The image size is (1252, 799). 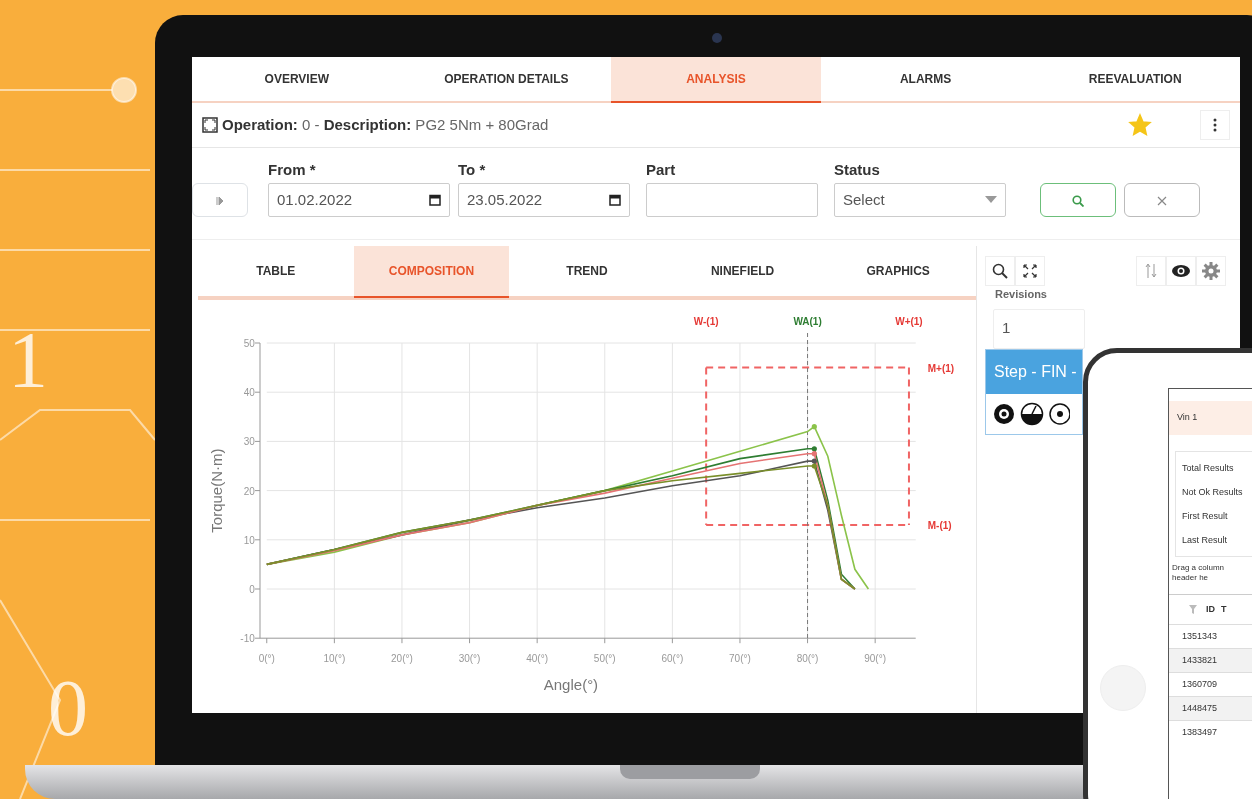 I want to click on limit-label: M+(1), so click(x=941, y=368).